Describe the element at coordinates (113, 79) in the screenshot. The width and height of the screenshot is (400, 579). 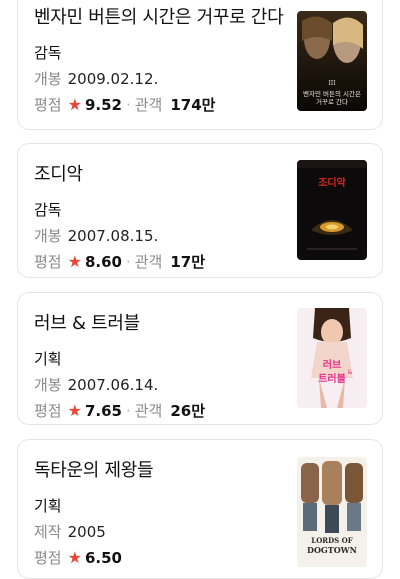
I see `release-date: 2009.02.12.` at that location.